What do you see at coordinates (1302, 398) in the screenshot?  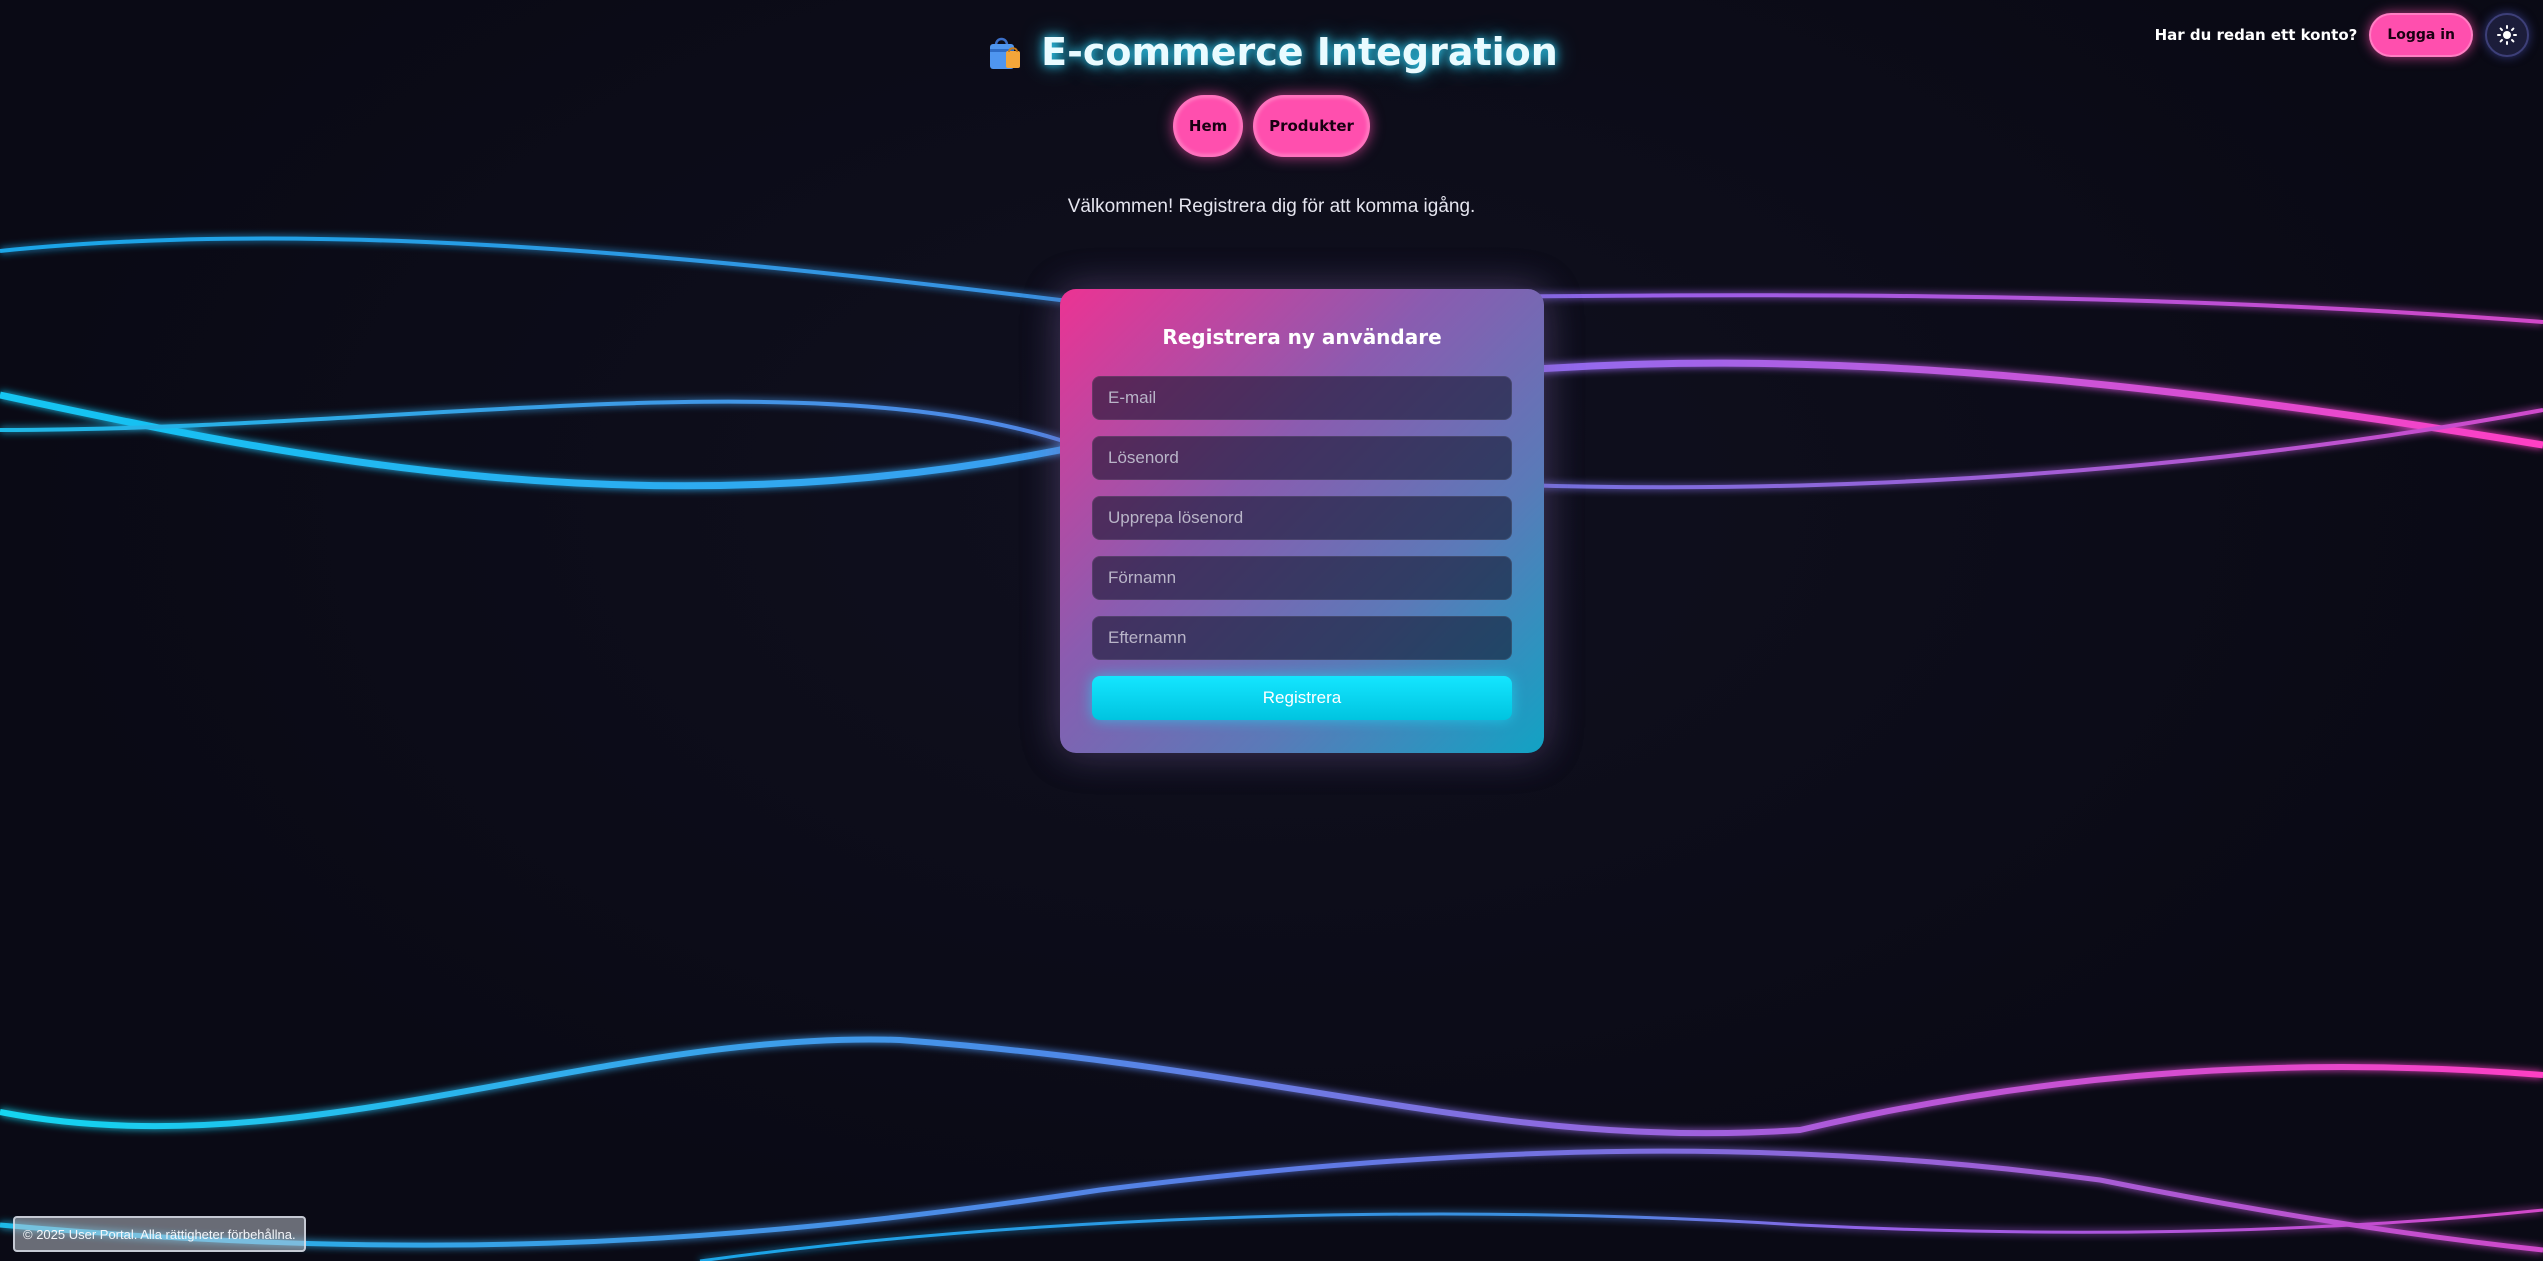 I see `email-field` at bounding box center [1302, 398].